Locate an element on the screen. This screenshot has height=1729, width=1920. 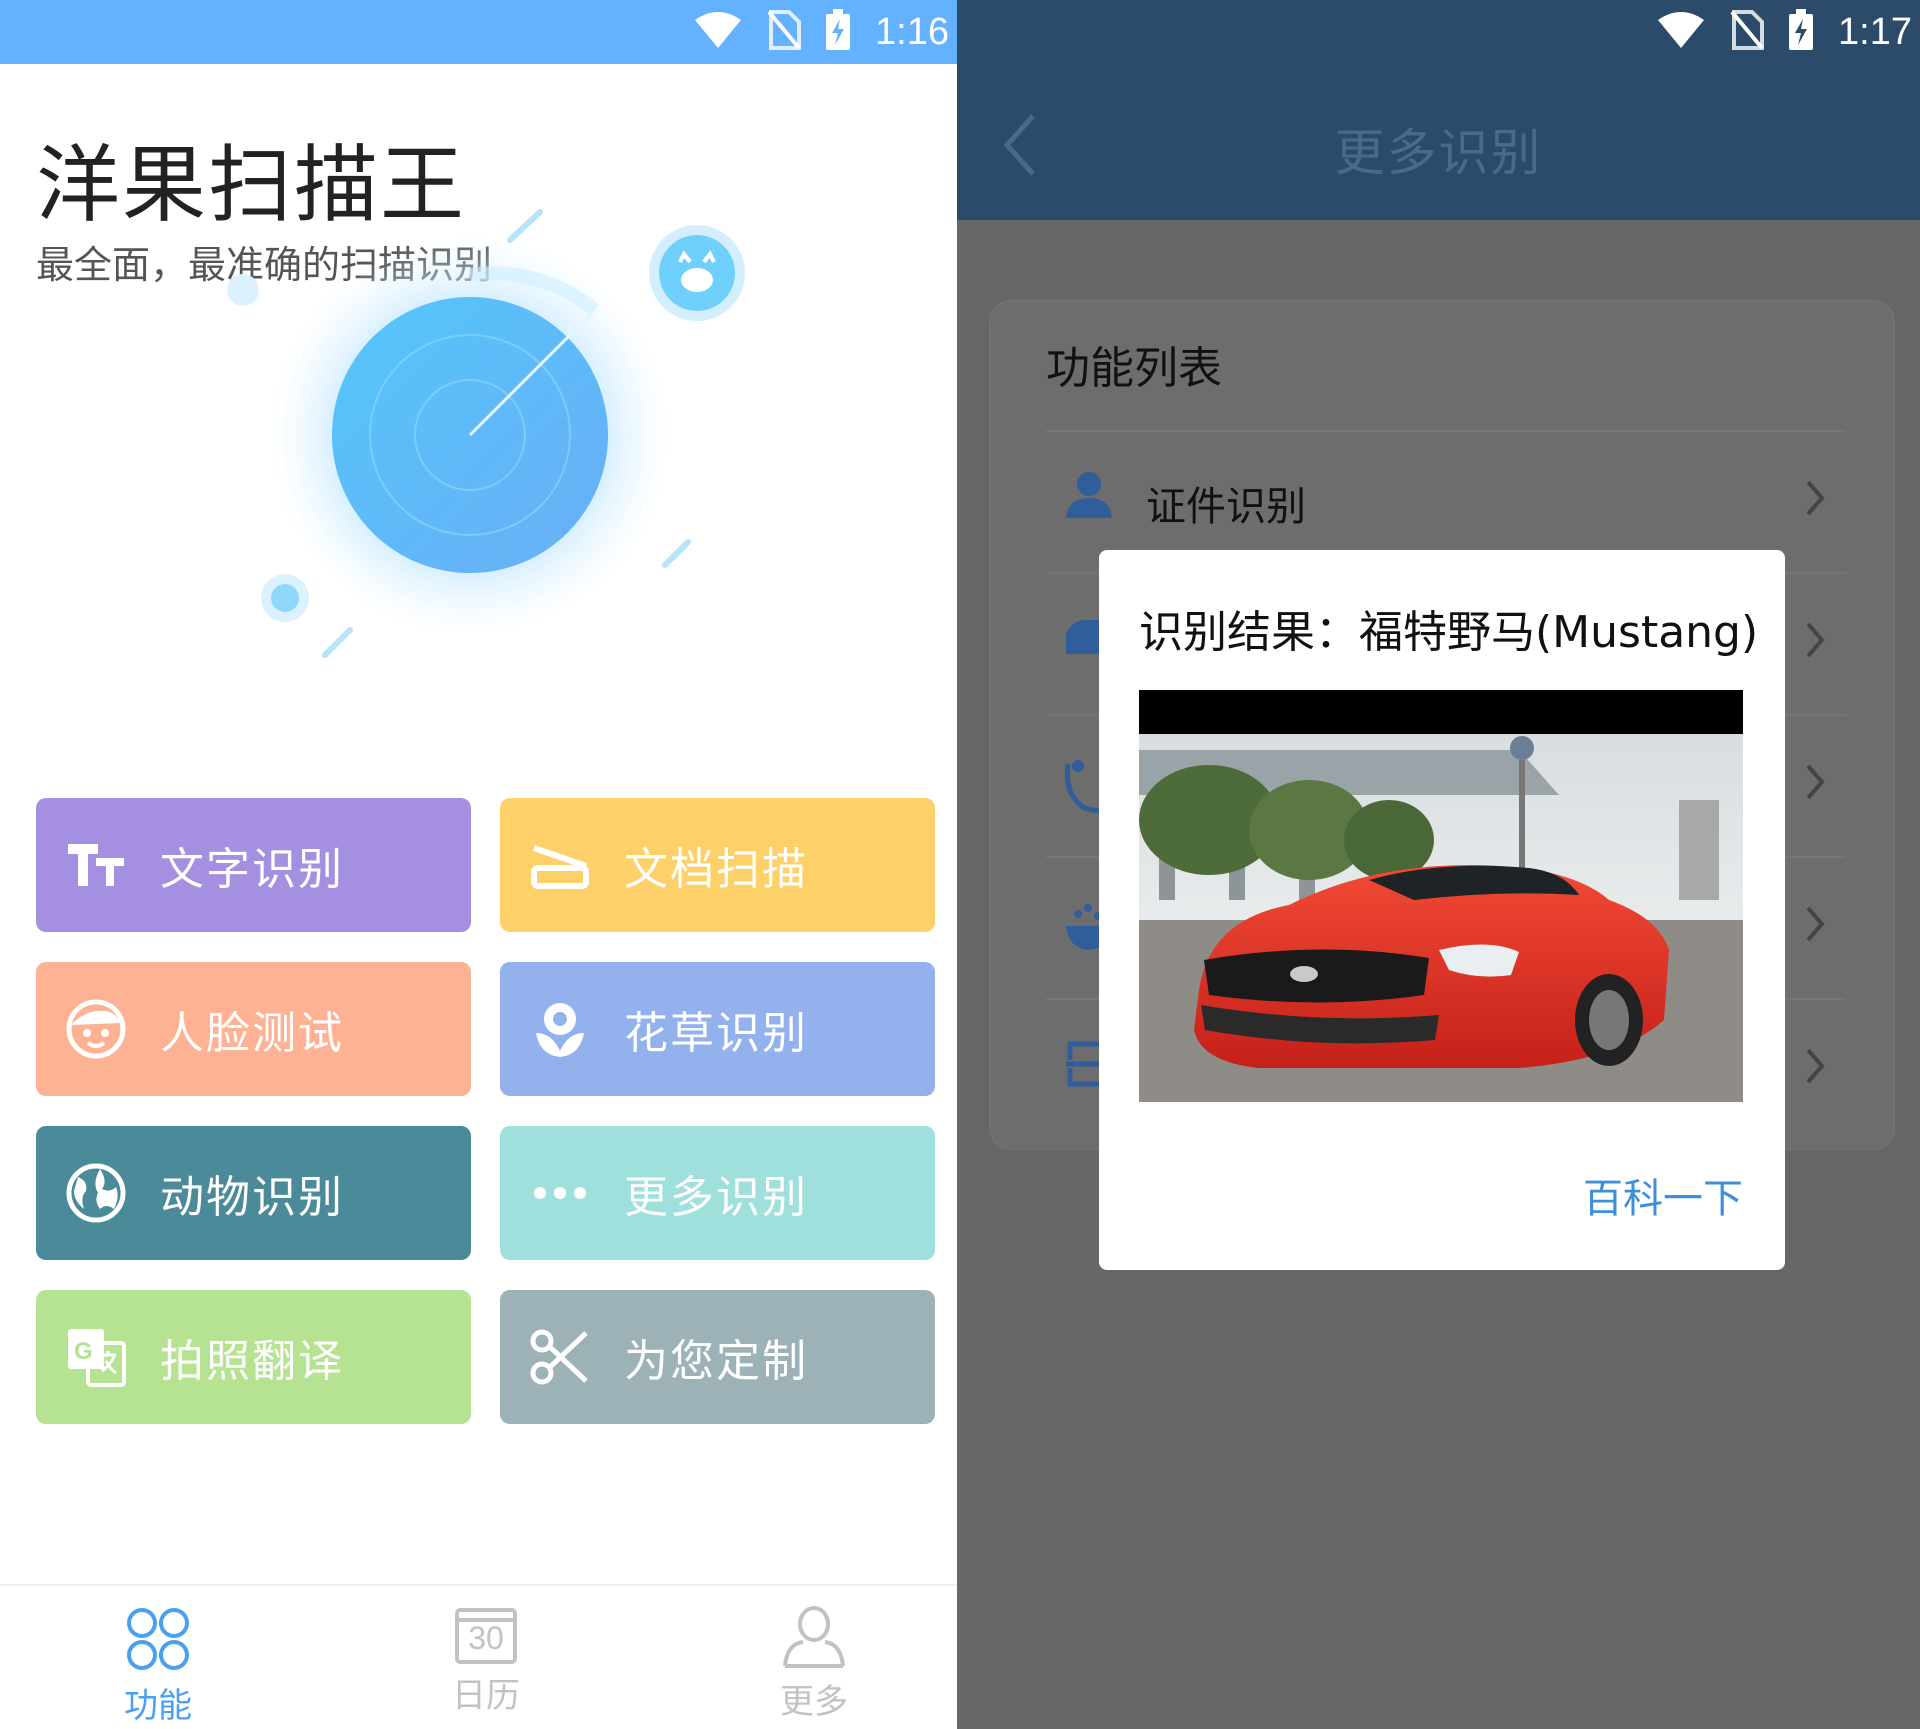
nav-tab-calendar: 30 日历 is located at coordinates (486, 1661).